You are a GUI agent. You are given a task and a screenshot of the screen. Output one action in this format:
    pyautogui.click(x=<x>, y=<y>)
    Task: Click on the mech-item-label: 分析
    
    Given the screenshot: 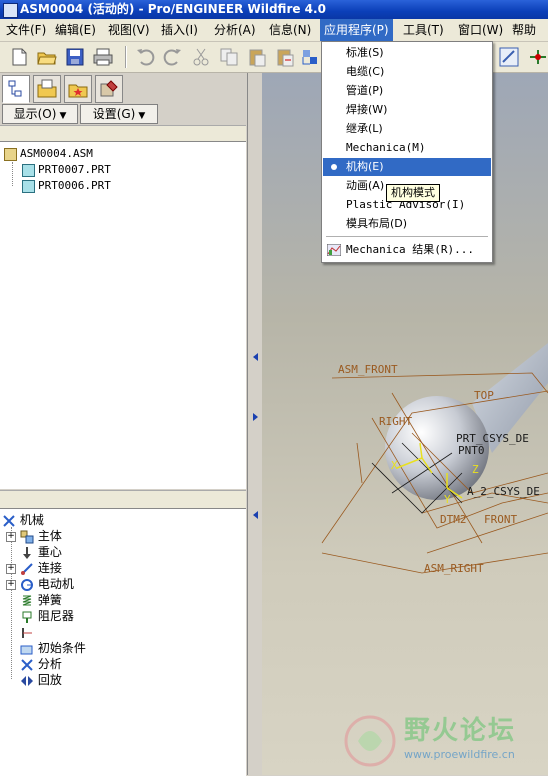 What is the action you would take?
    pyautogui.click(x=49, y=664)
    